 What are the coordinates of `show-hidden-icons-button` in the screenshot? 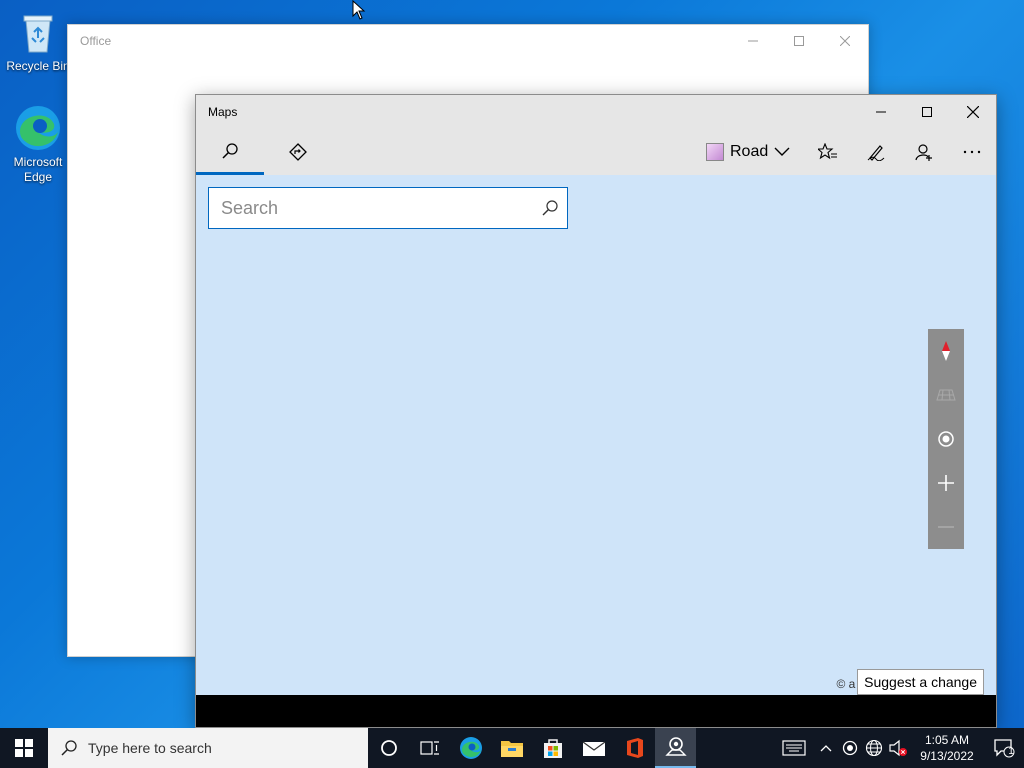 It's located at (826, 748).